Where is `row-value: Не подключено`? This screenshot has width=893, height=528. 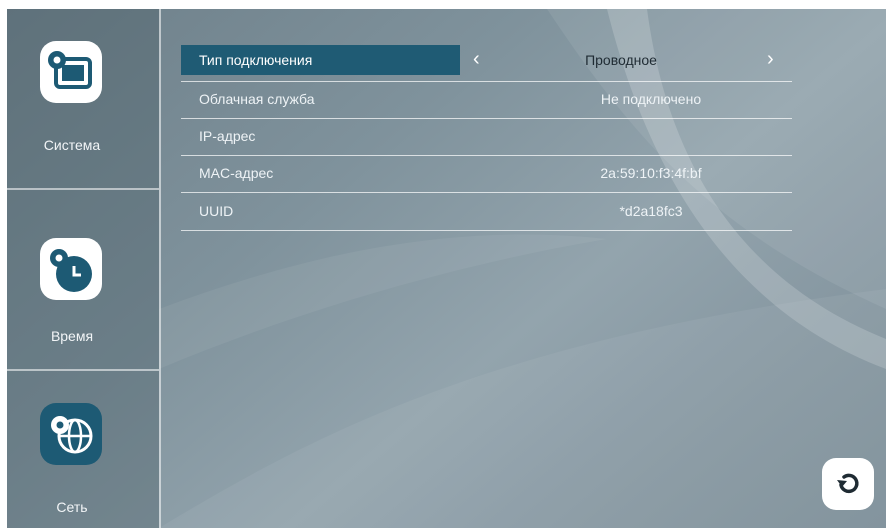
row-value: Не подключено is located at coordinates (651, 99).